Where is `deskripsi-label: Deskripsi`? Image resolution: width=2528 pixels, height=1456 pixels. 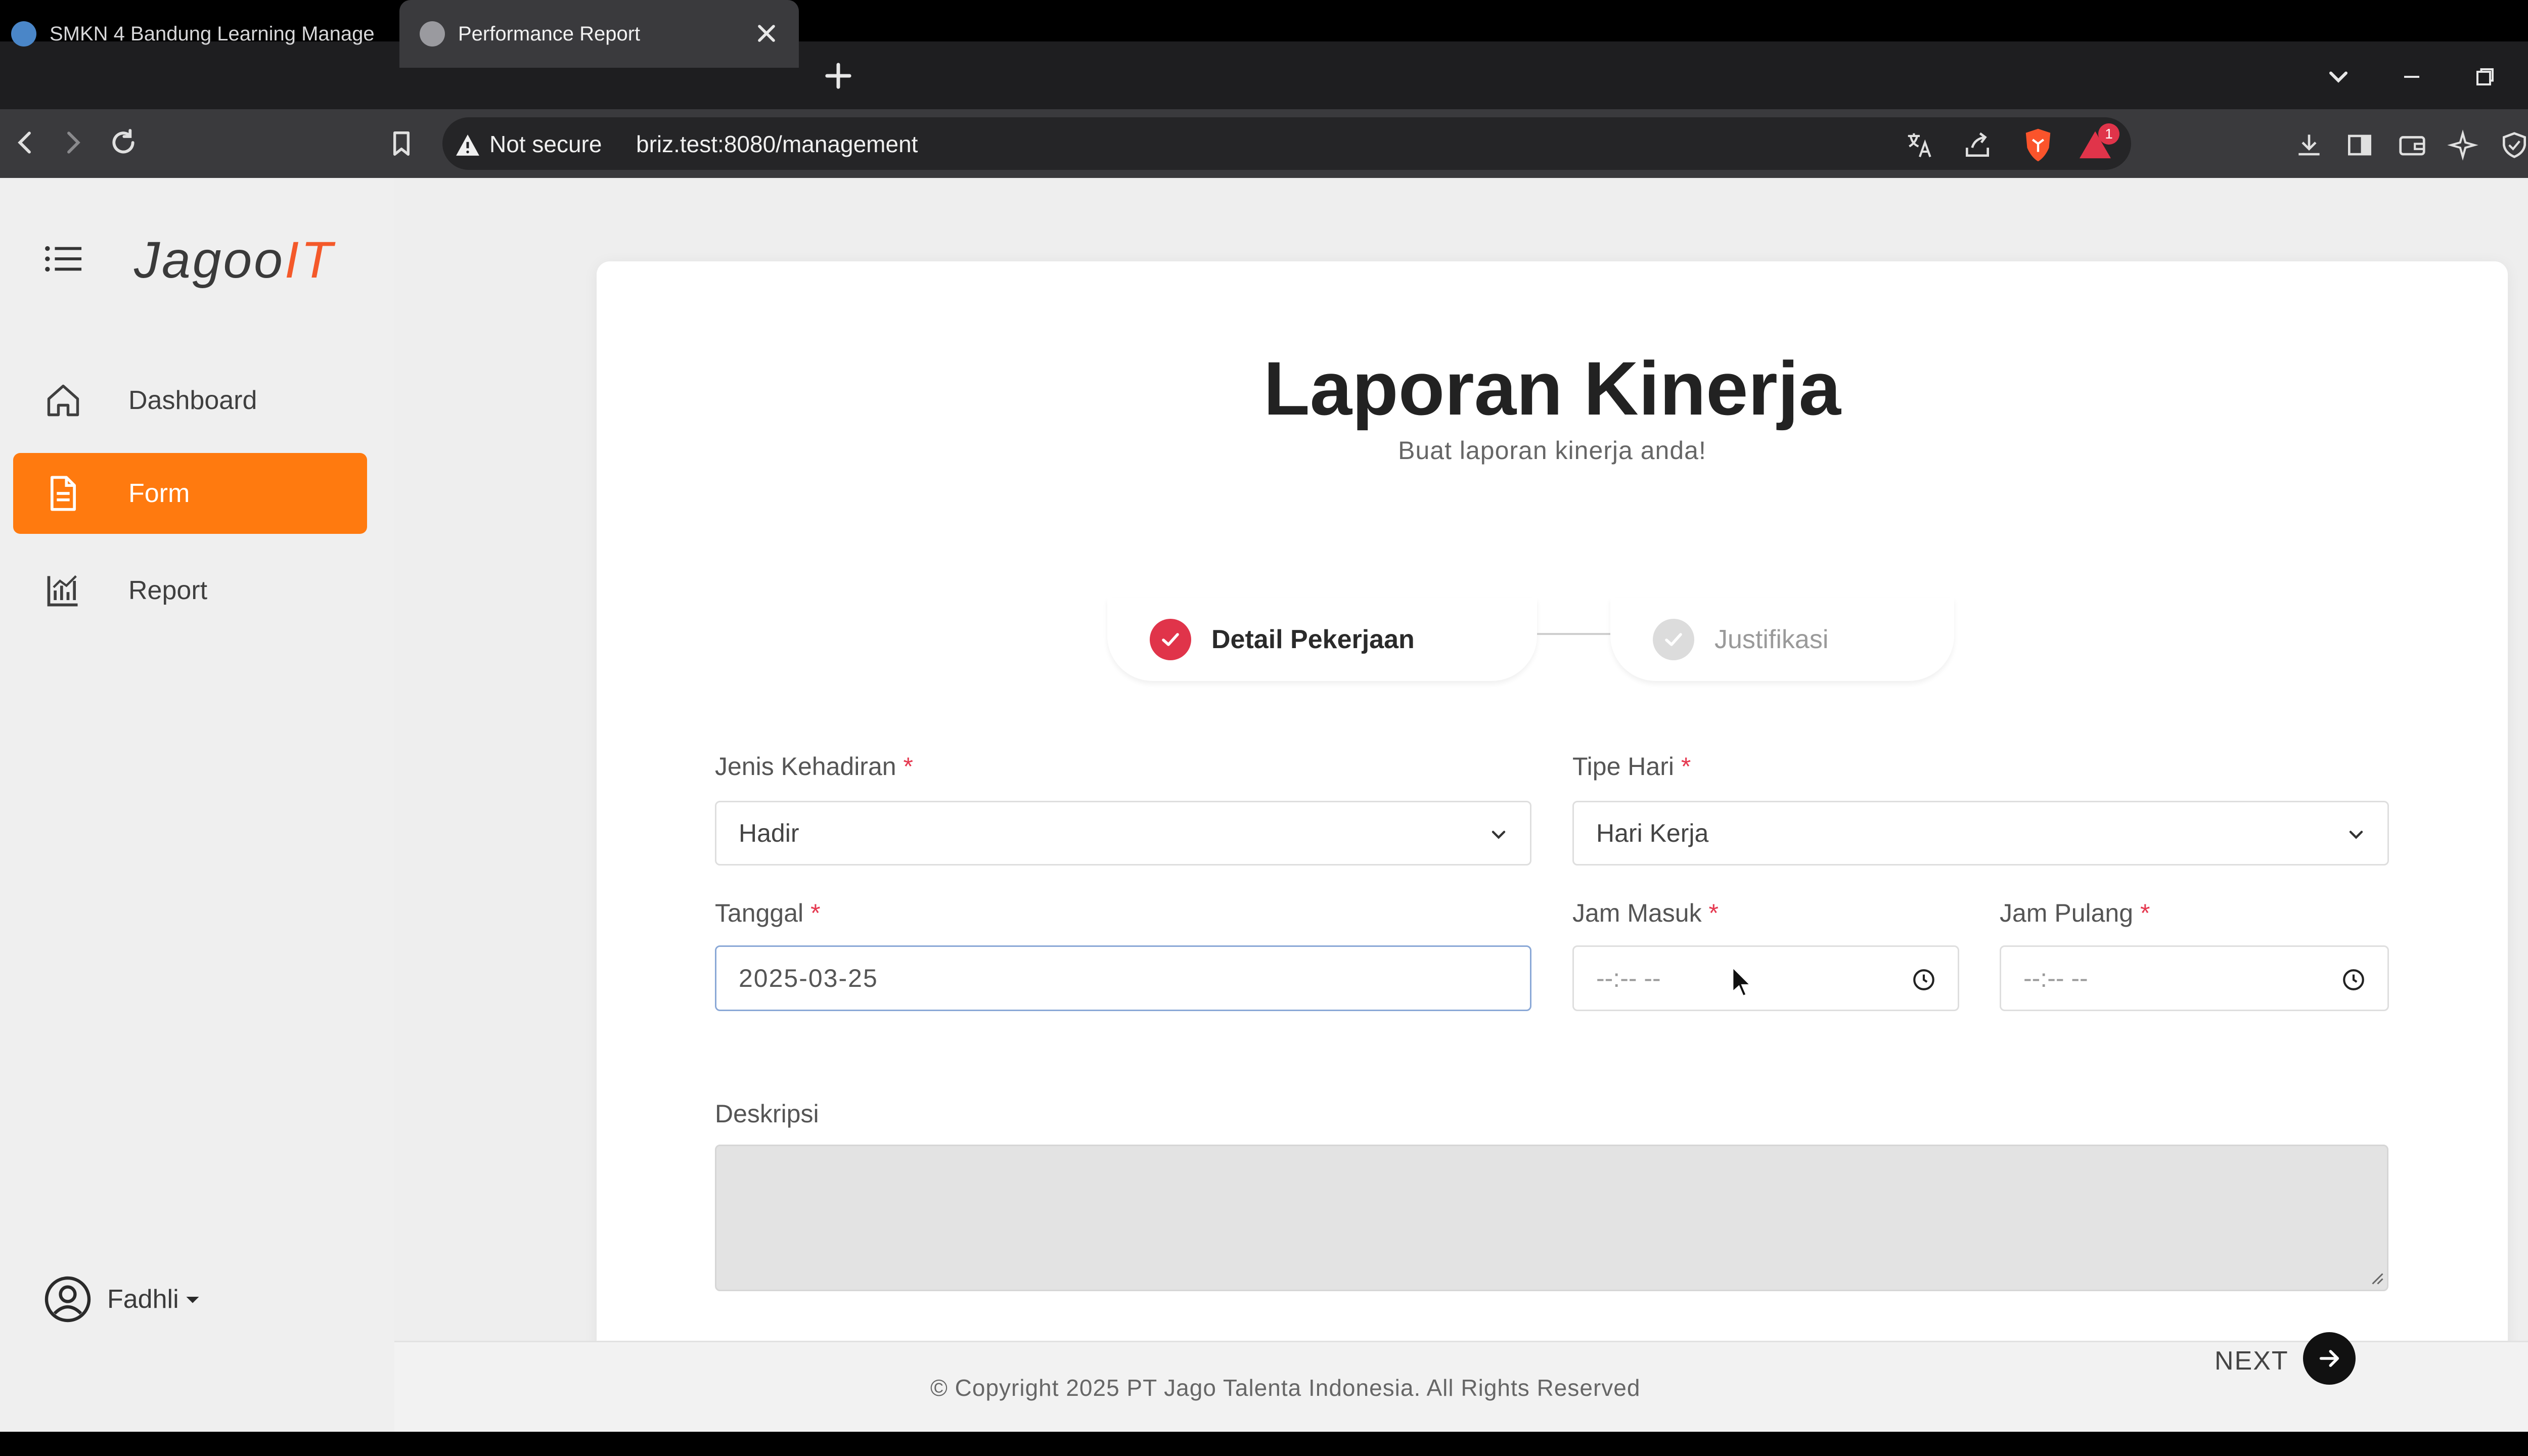 deskripsi-label: Deskripsi is located at coordinates (767, 1114).